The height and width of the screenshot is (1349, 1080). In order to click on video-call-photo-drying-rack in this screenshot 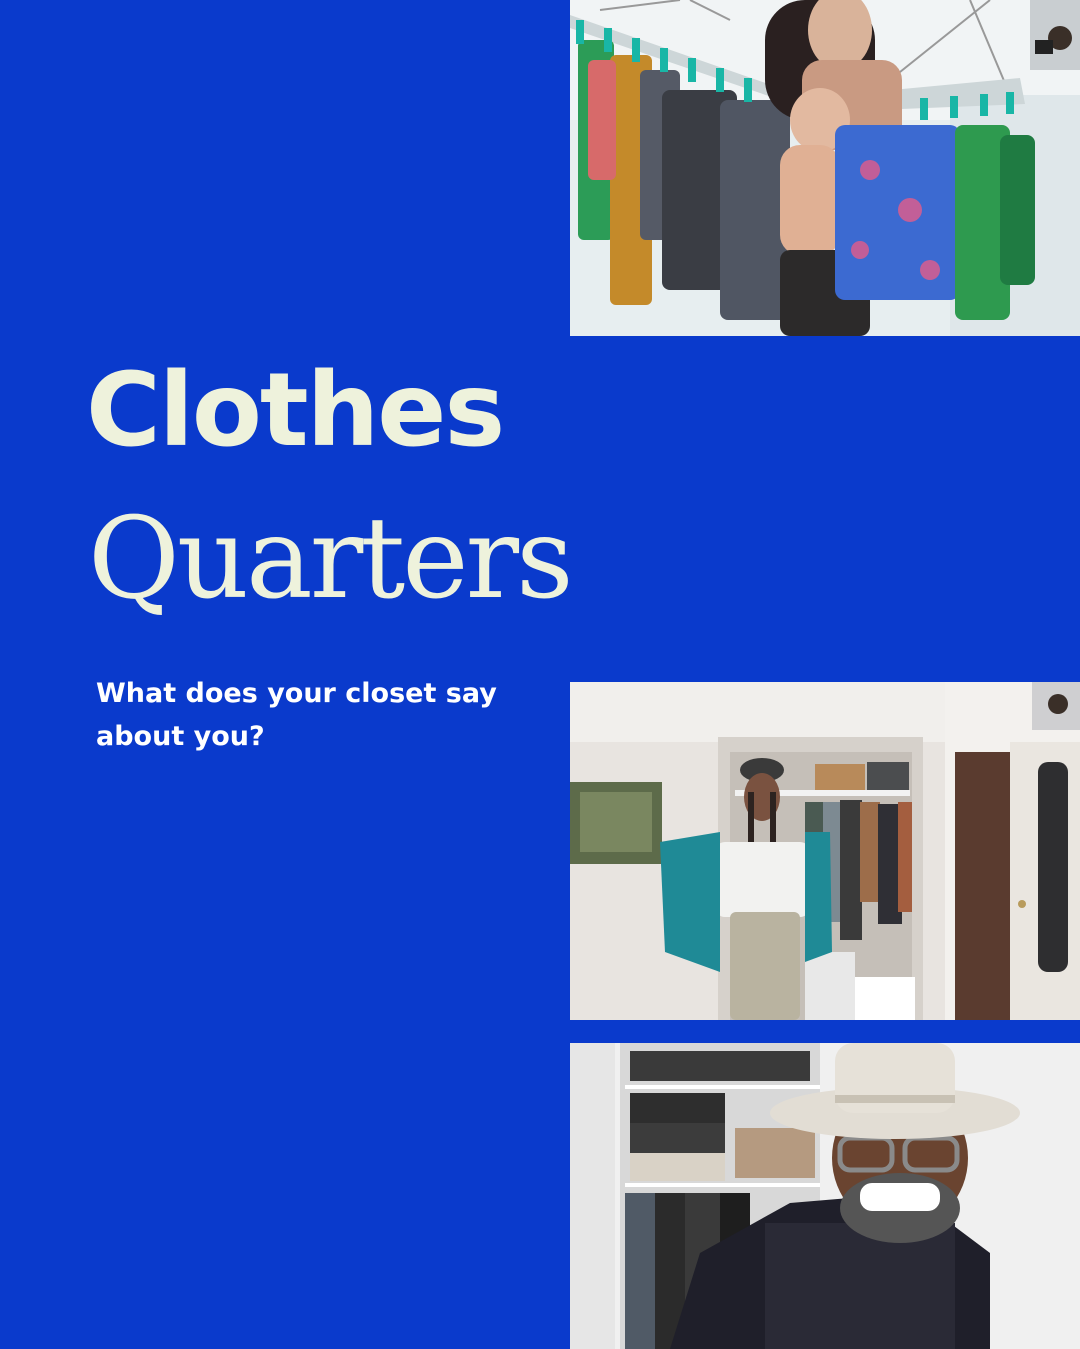, I will do `click(825, 168)`.